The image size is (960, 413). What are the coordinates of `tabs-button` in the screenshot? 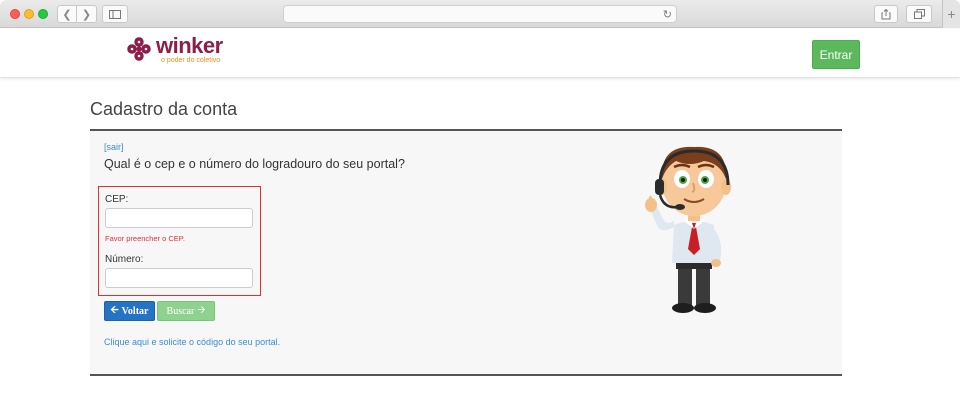 It's located at (919, 14).